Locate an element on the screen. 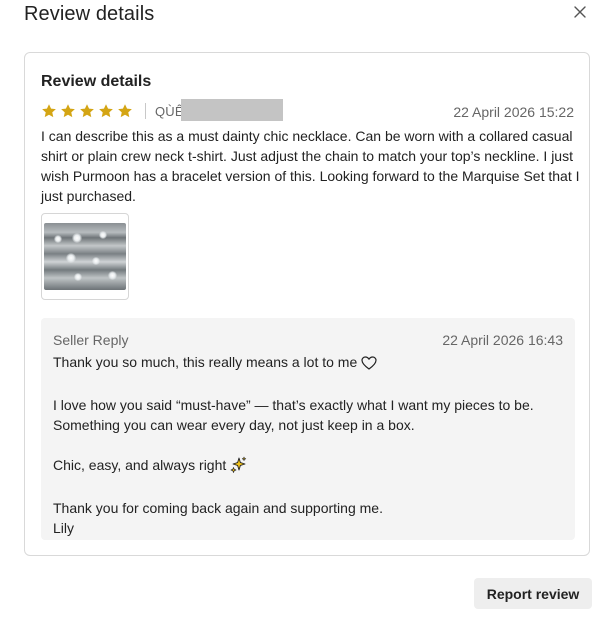  review-date: 22 April 2026 15:22 is located at coordinates (513, 112).